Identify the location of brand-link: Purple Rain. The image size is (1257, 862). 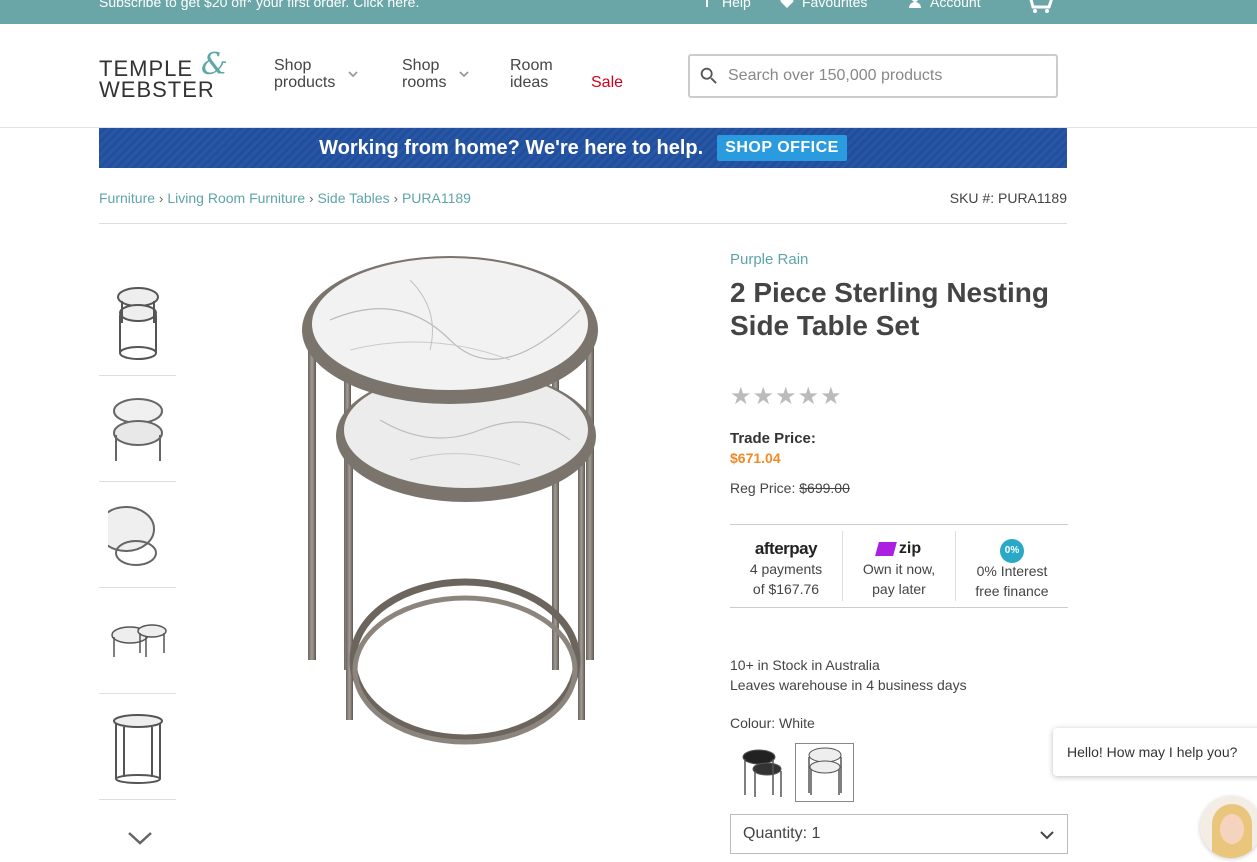
(769, 259).